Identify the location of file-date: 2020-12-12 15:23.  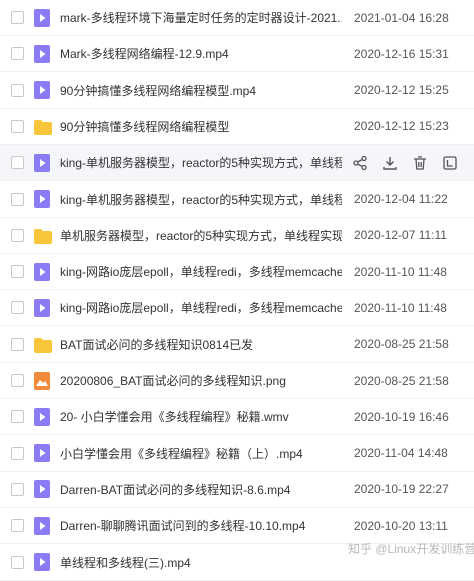
(401, 126).